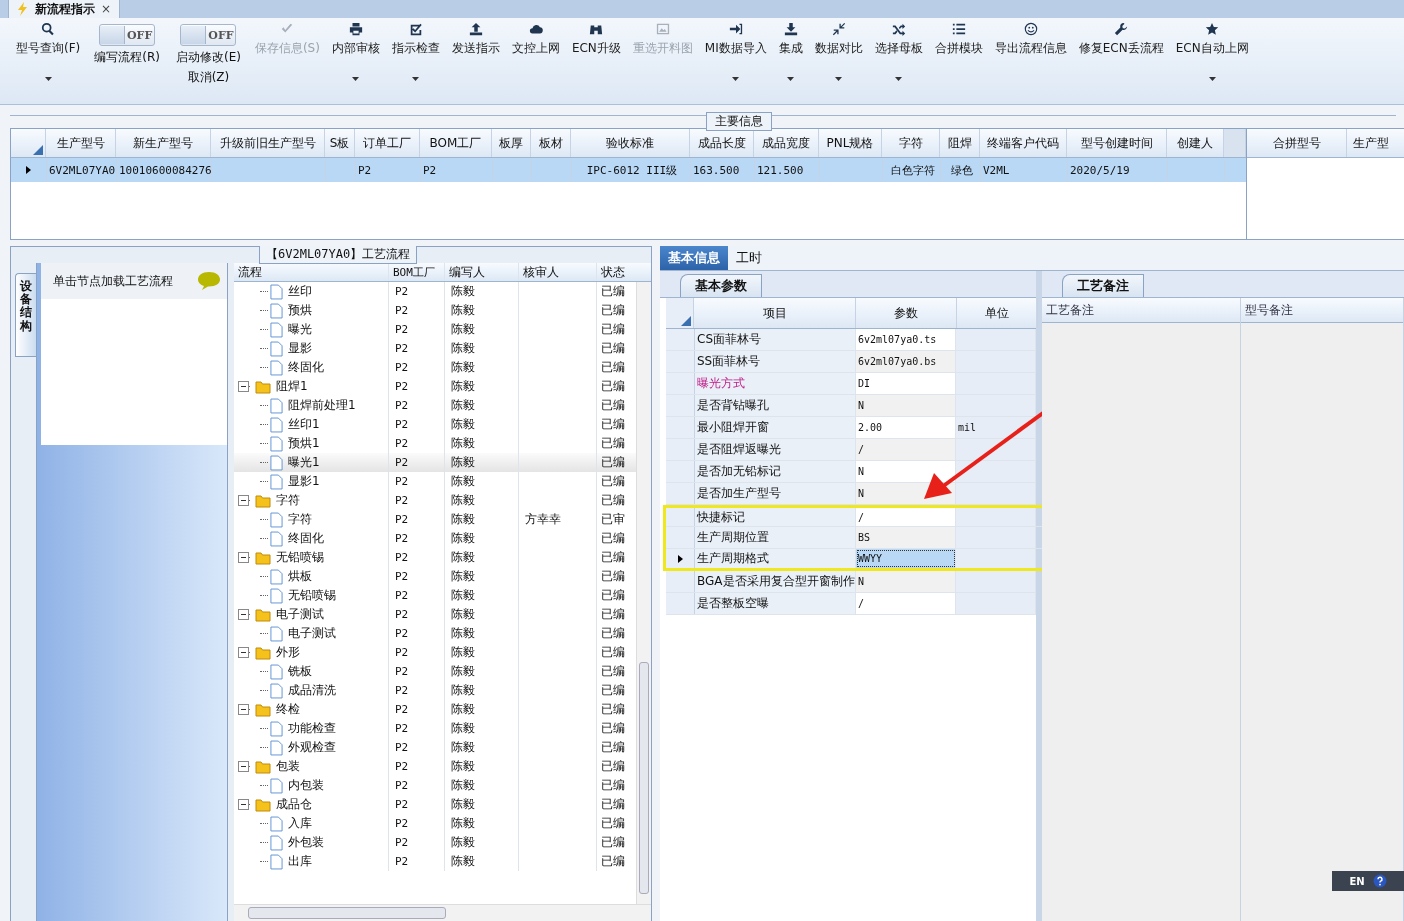 Image resolution: width=1404 pixels, height=921 pixels. Describe the element at coordinates (435, 747) in the screenshot. I see `flow-row: 外观检查 P2 陈毅 已编` at that location.